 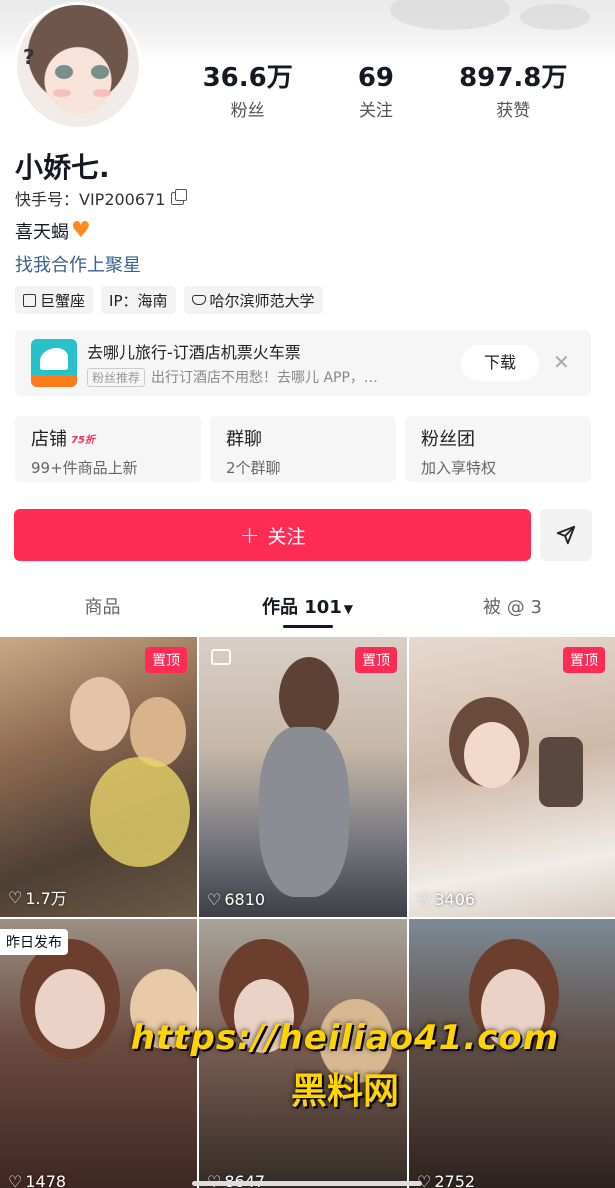 I want to click on tab-label: 被 @ 3, so click(x=512, y=607).